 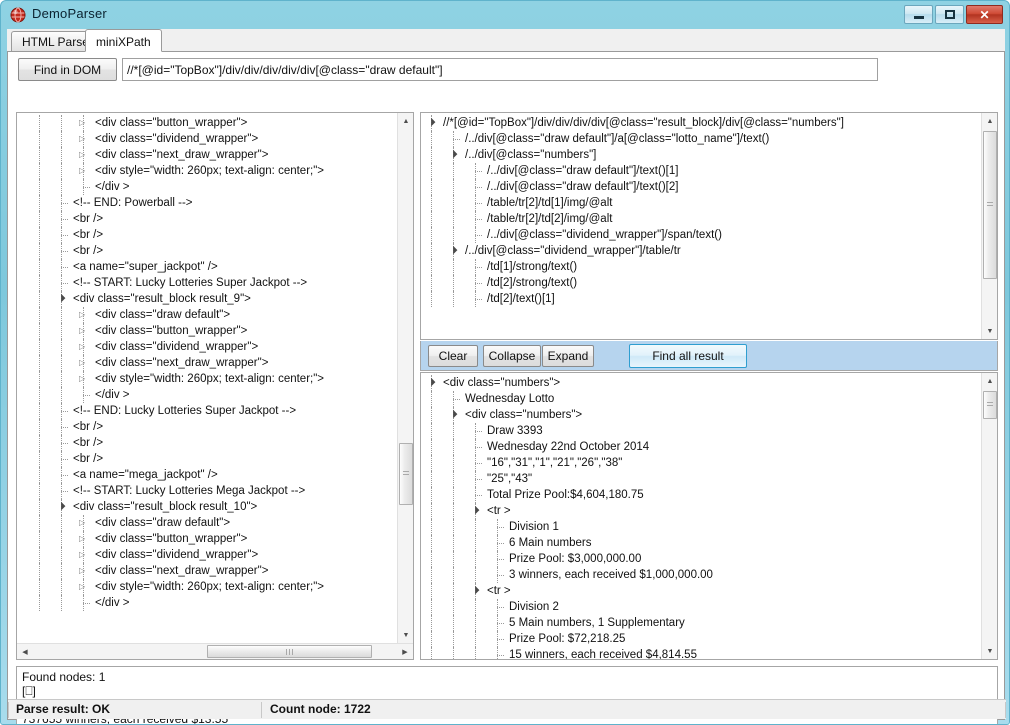 I want to click on maximize-button, so click(x=949, y=14).